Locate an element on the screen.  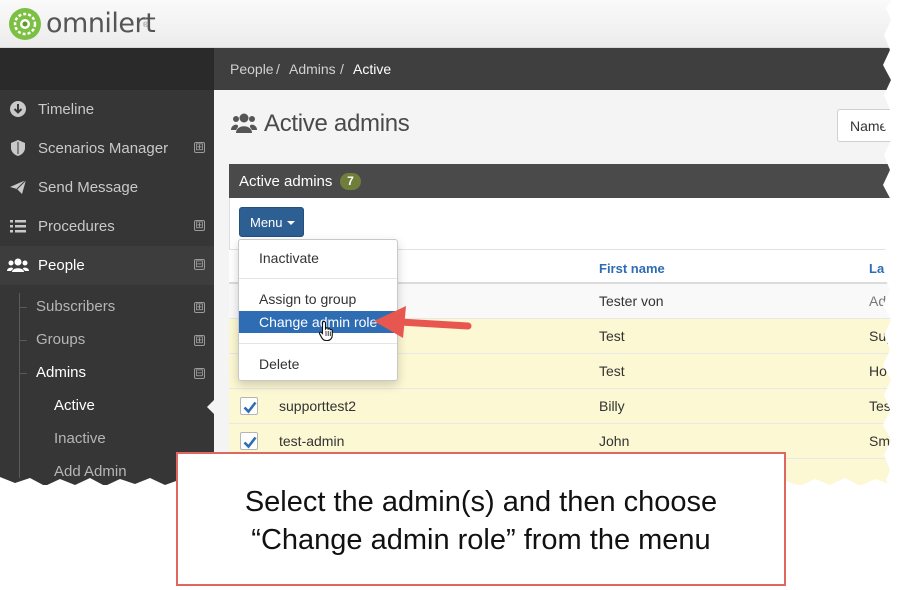
sidebar-item-label: Subscribers is located at coordinates (76, 306).